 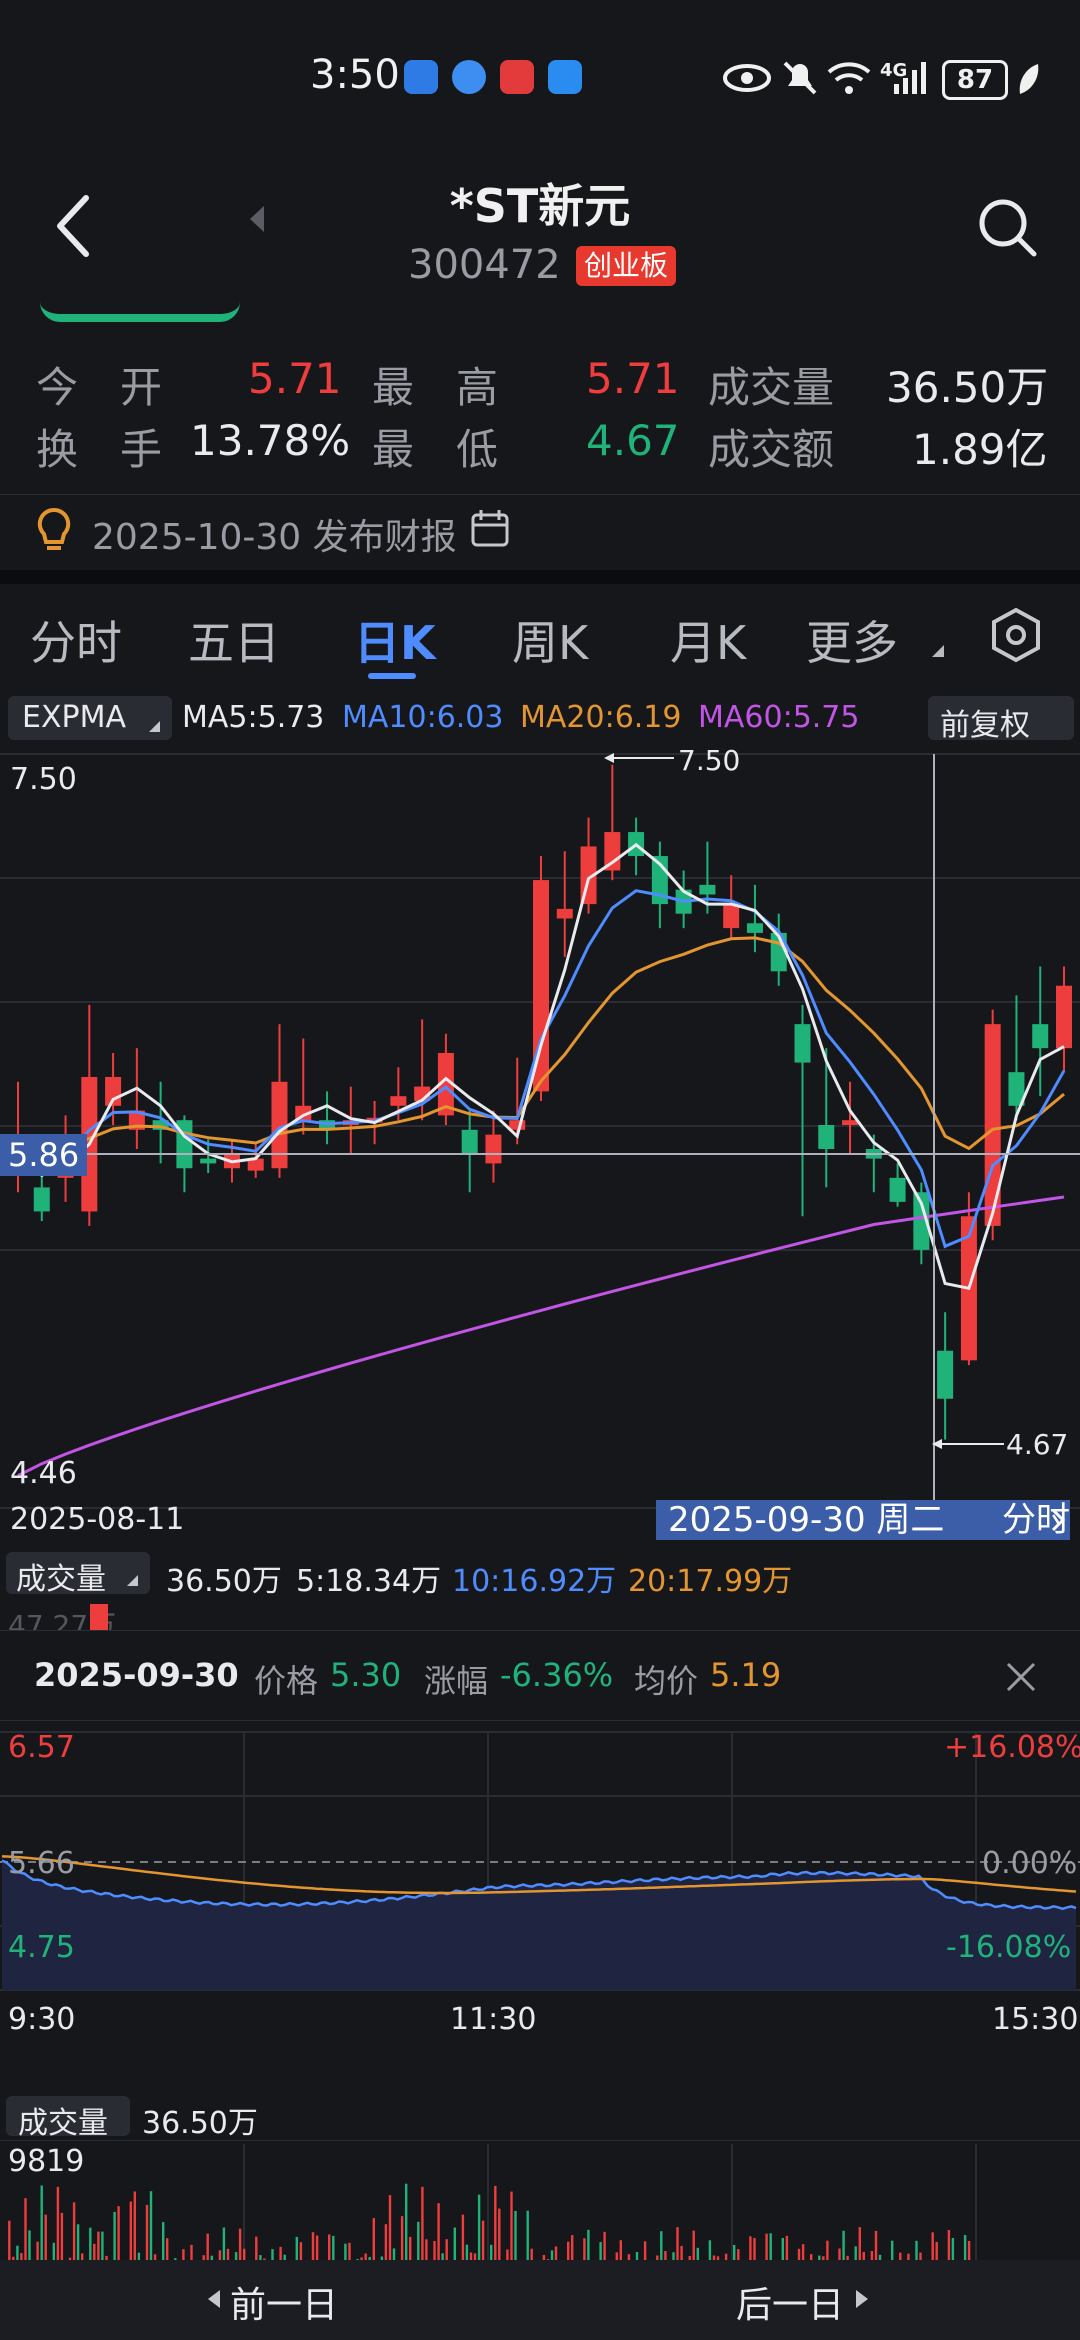 What do you see at coordinates (97, 1519) in the screenshot?
I see `x-axis-start-date: 2025-08-11` at bounding box center [97, 1519].